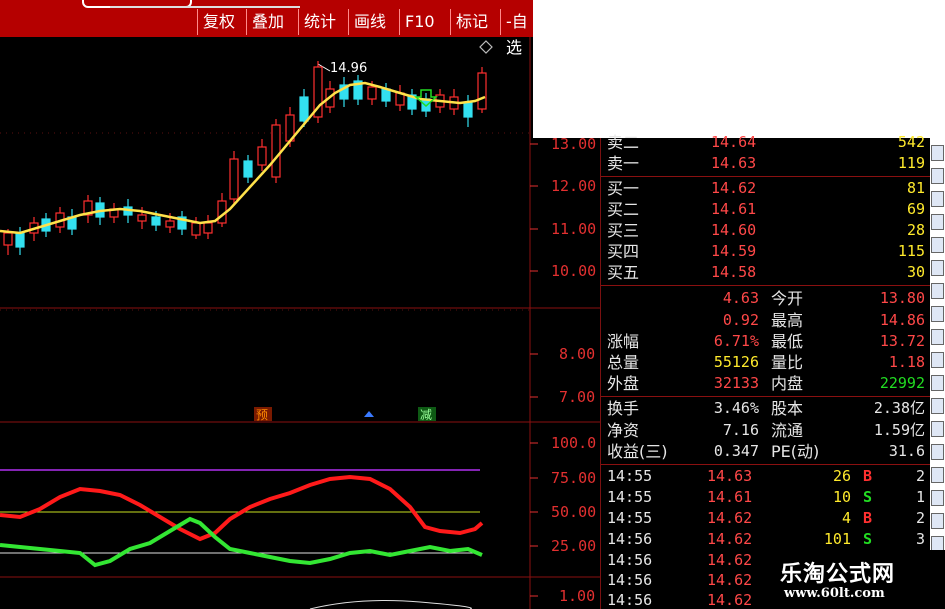 The image size is (945, 609). I want to click on bid-label: 买三, so click(623, 230).